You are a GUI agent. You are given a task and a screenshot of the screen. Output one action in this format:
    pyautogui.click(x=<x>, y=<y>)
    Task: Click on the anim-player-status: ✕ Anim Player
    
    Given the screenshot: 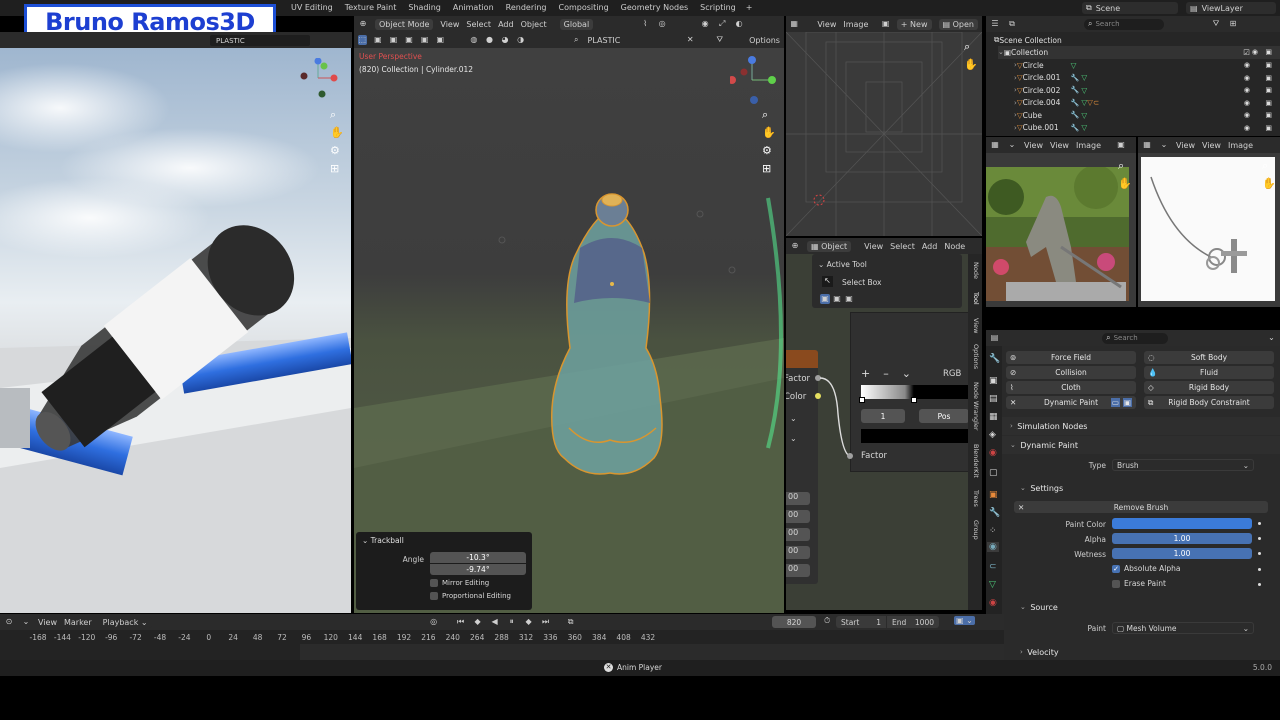 What is the action you would take?
    pyautogui.click(x=633, y=667)
    